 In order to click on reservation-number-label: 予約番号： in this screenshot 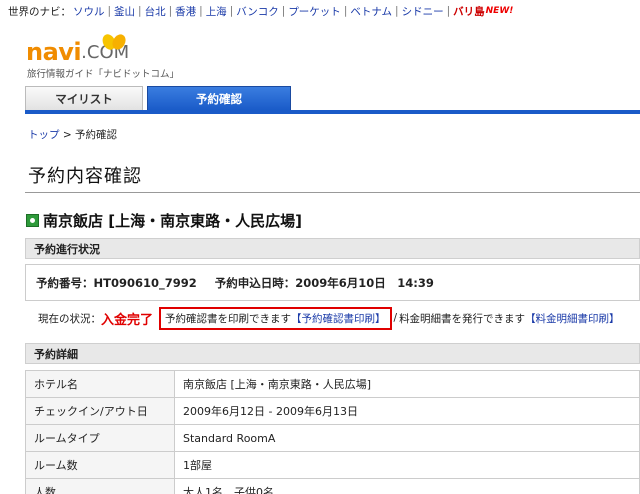, I will do `click(65, 282)`.